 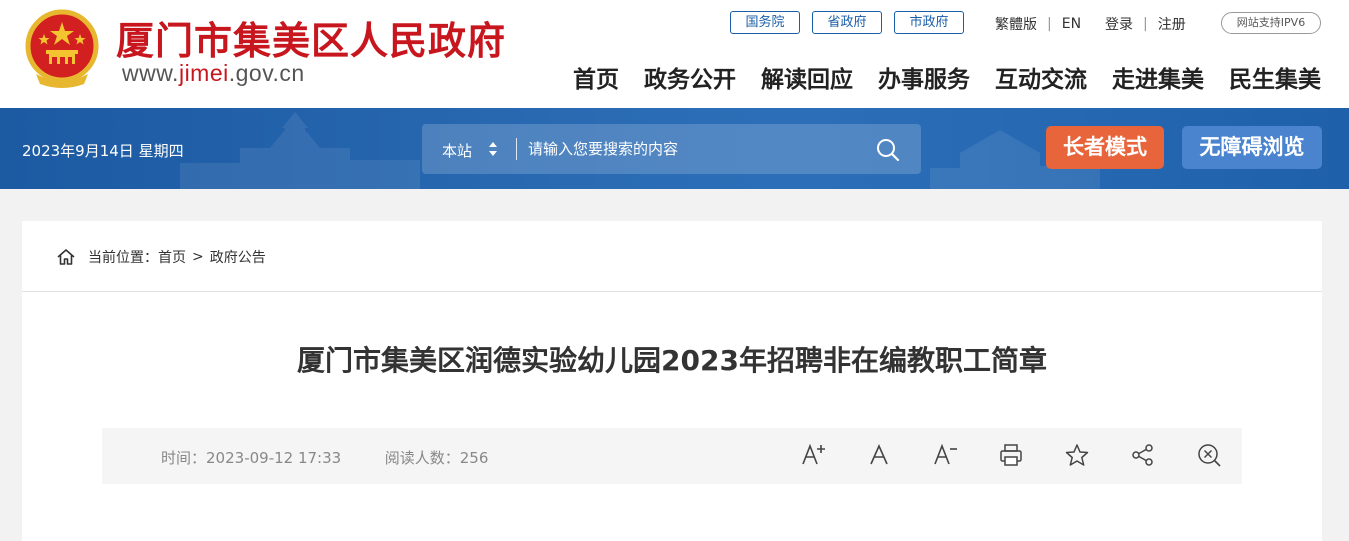 I want to click on font-default-icon, so click(x=879, y=455).